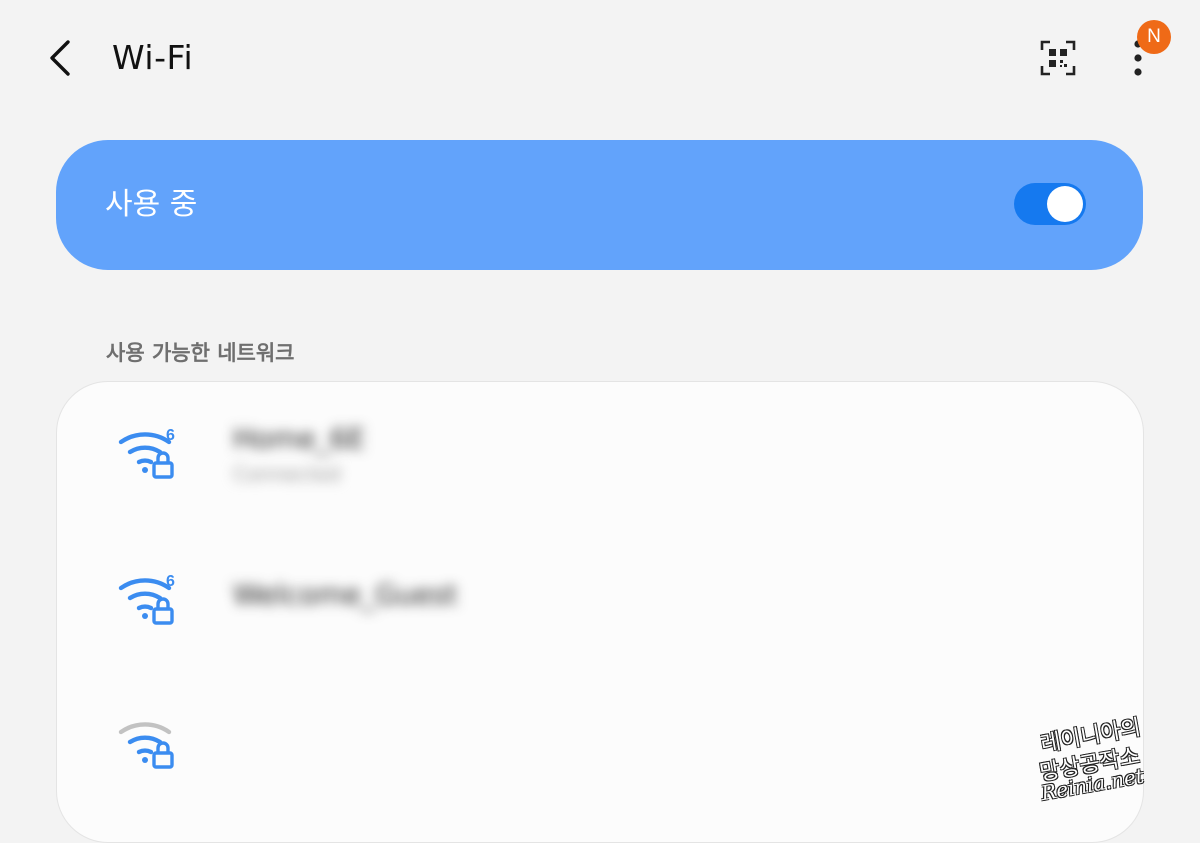 Image resolution: width=1200 pixels, height=843 pixels. I want to click on network-name: Welcome_Guest, so click(345, 594).